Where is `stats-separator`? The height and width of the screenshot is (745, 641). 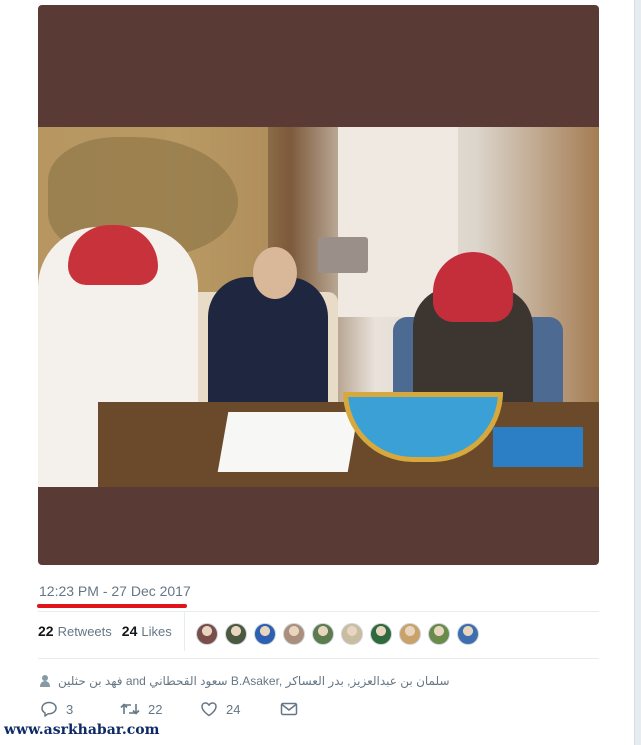
stats-separator is located at coordinates (184, 631).